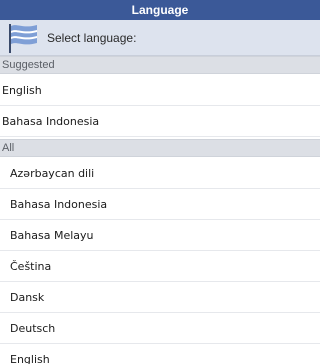  Describe the element at coordinates (160, 235) in the screenshot. I see `language-item-bahasa-melayu: Bahasa Melayu` at that location.